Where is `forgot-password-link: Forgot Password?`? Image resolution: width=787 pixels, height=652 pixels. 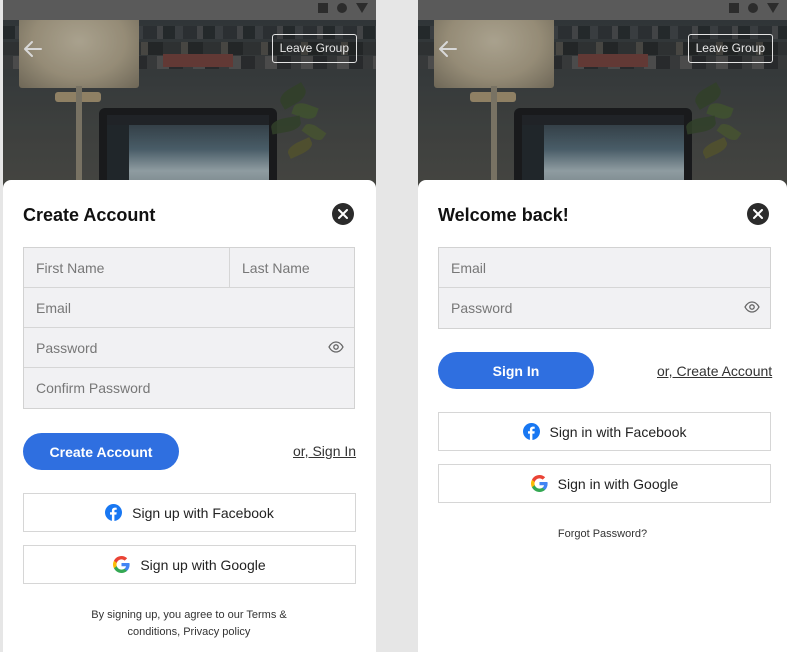 forgot-password-link: Forgot Password? is located at coordinates (602, 534).